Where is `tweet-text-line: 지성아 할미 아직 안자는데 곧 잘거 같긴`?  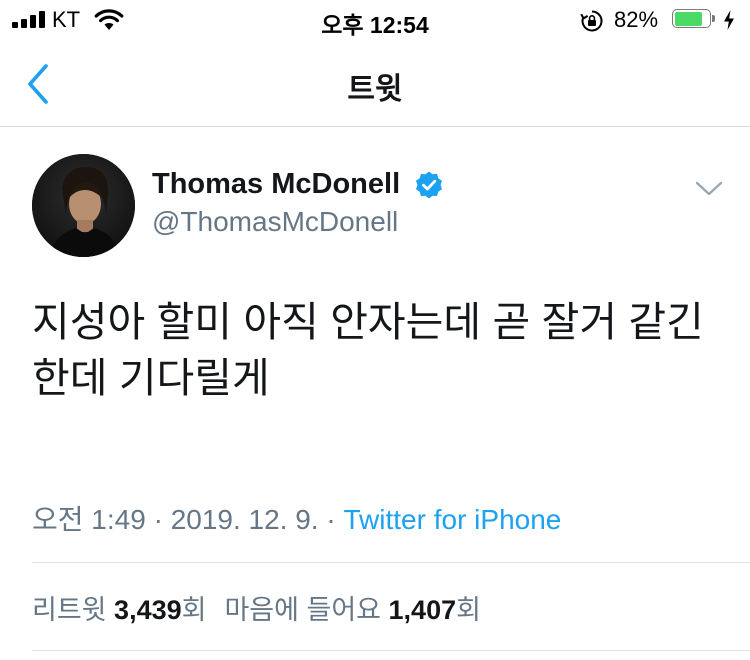
tweet-text-line: 지성아 할미 아직 안자는데 곧 잘거 같긴 is located at coordinates (368, 322).